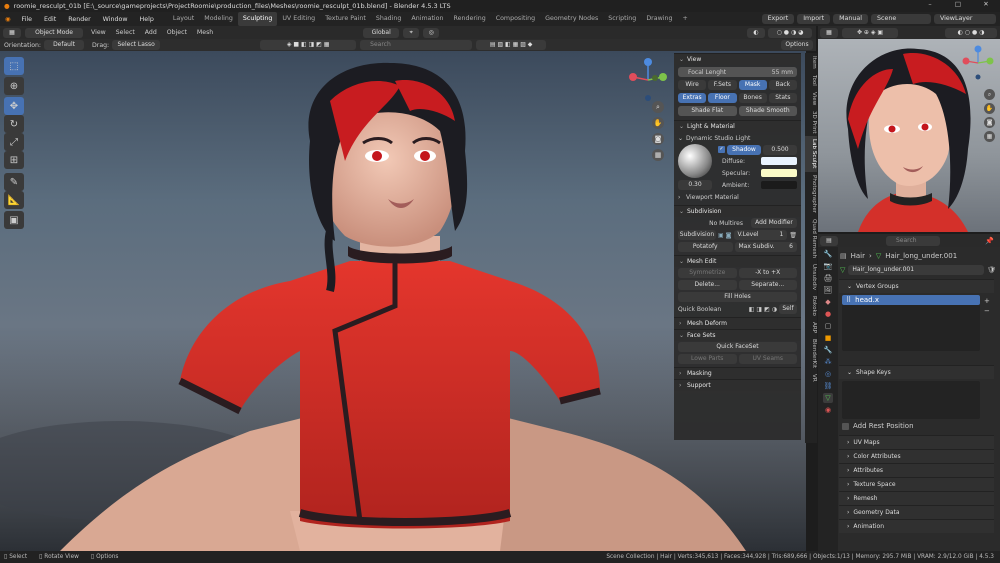 The width and height of the screenshot is (1000, 563). Describe the element at coordinates (658, 139) in the screenshot. I see `camera-icon: ◙` at that location.